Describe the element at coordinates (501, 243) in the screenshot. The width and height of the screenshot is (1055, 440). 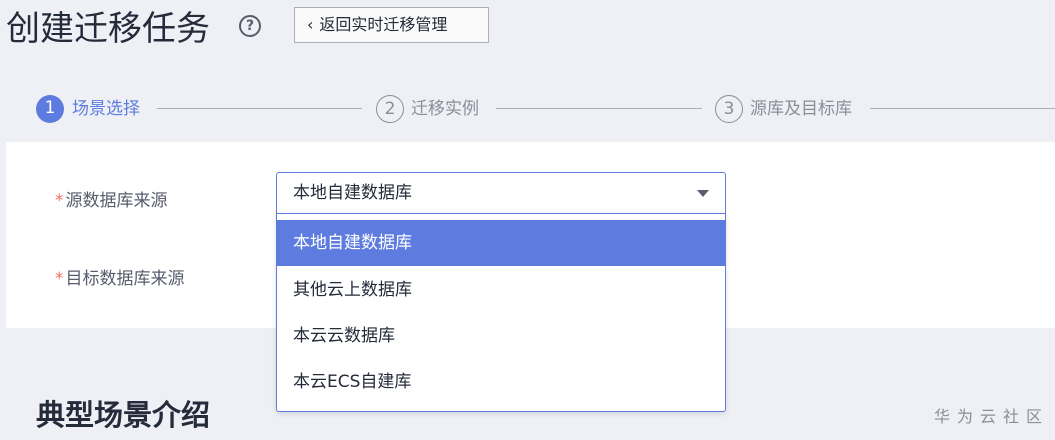
I see `dropdown-option-local-selfbuilt: 本地自建数据库` at that location.